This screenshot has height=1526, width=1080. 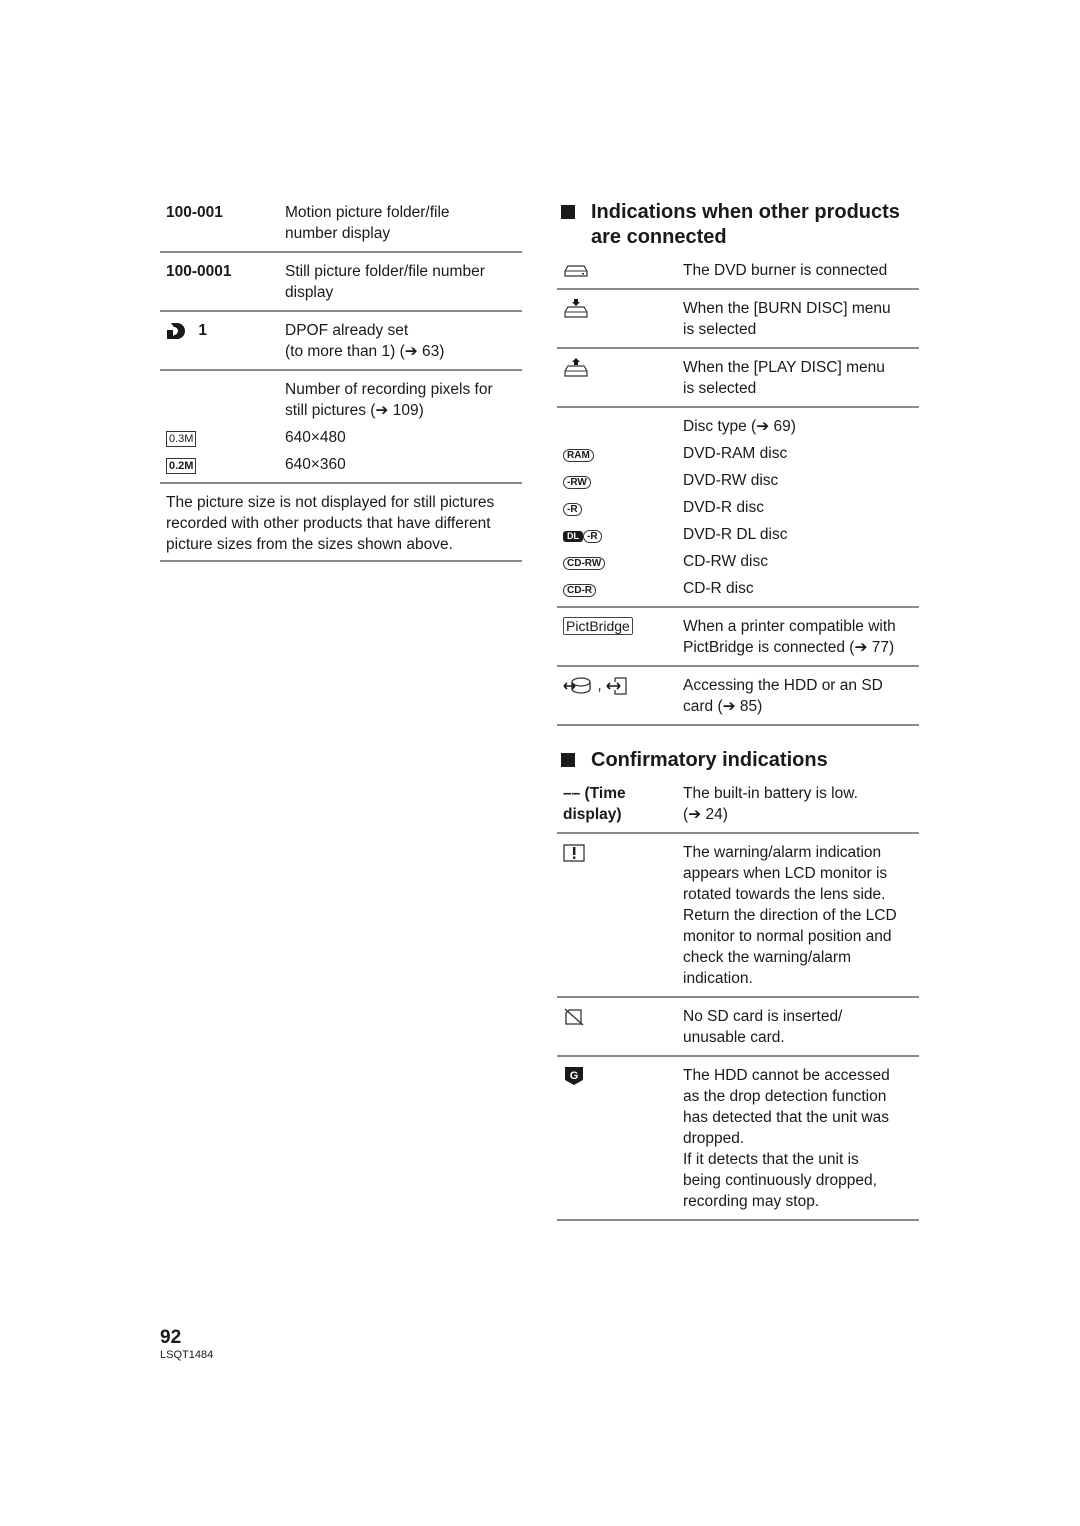 What do you see at coordinates (616, 686) in the screenshot?
I see `sd-card-access-icon` at bounding box center [616, 686].